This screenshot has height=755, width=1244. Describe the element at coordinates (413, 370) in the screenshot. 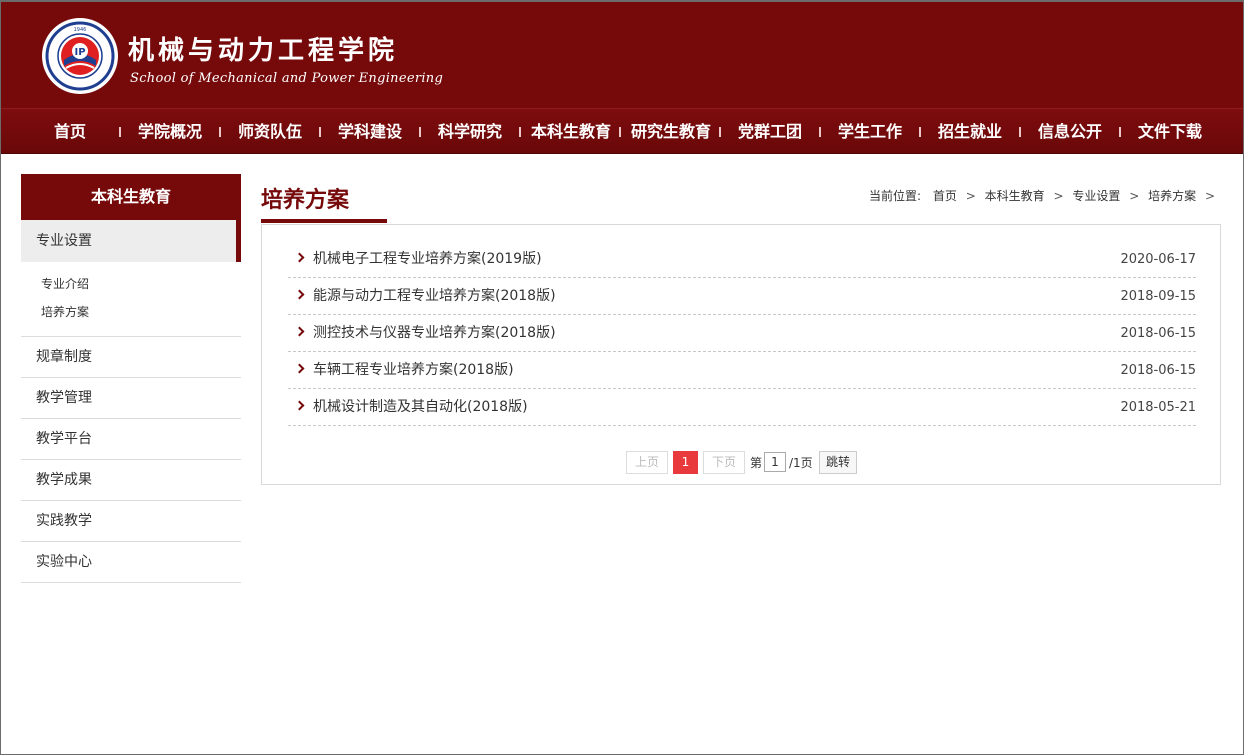

I see `list-item-title: 车辆工程专业培养方案(2018版)` at that location.